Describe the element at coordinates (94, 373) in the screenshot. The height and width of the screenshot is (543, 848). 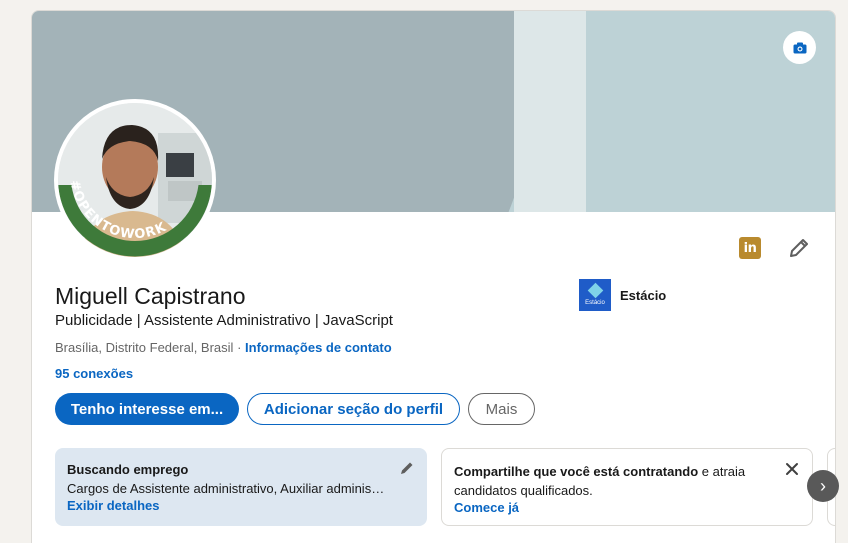
I see `connections-link: 95 conexões` at that location.